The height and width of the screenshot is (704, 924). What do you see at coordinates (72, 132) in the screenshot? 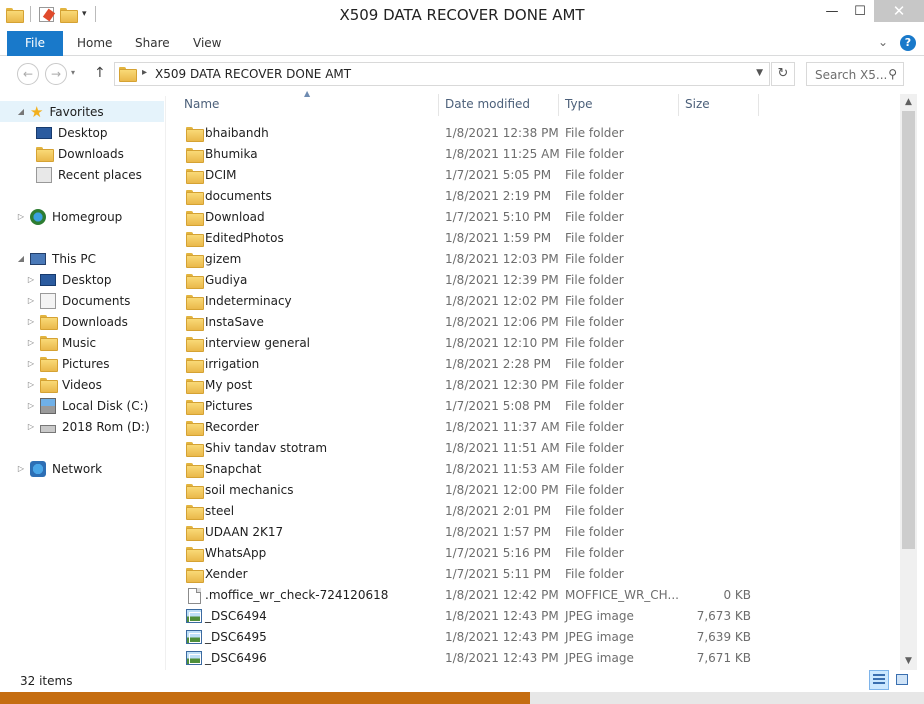
I see `nav-fav-desktop: Desktop` at bounding box center [72, 132].